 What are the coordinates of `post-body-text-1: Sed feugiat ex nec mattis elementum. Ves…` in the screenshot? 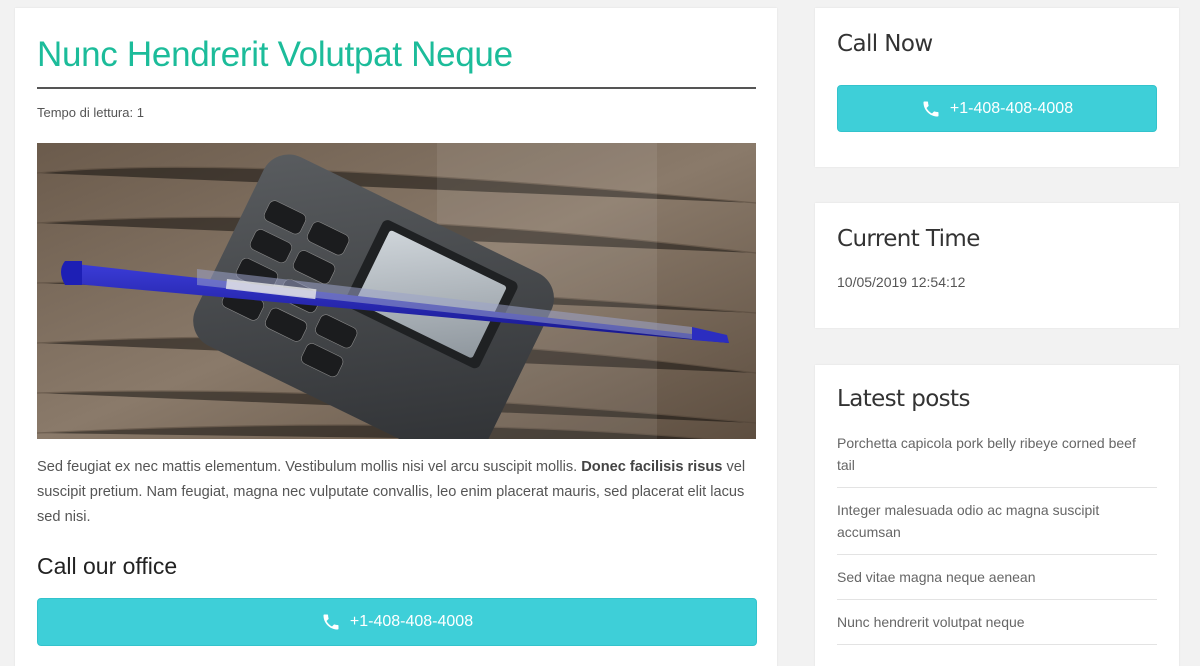 It's located at (309, 467).